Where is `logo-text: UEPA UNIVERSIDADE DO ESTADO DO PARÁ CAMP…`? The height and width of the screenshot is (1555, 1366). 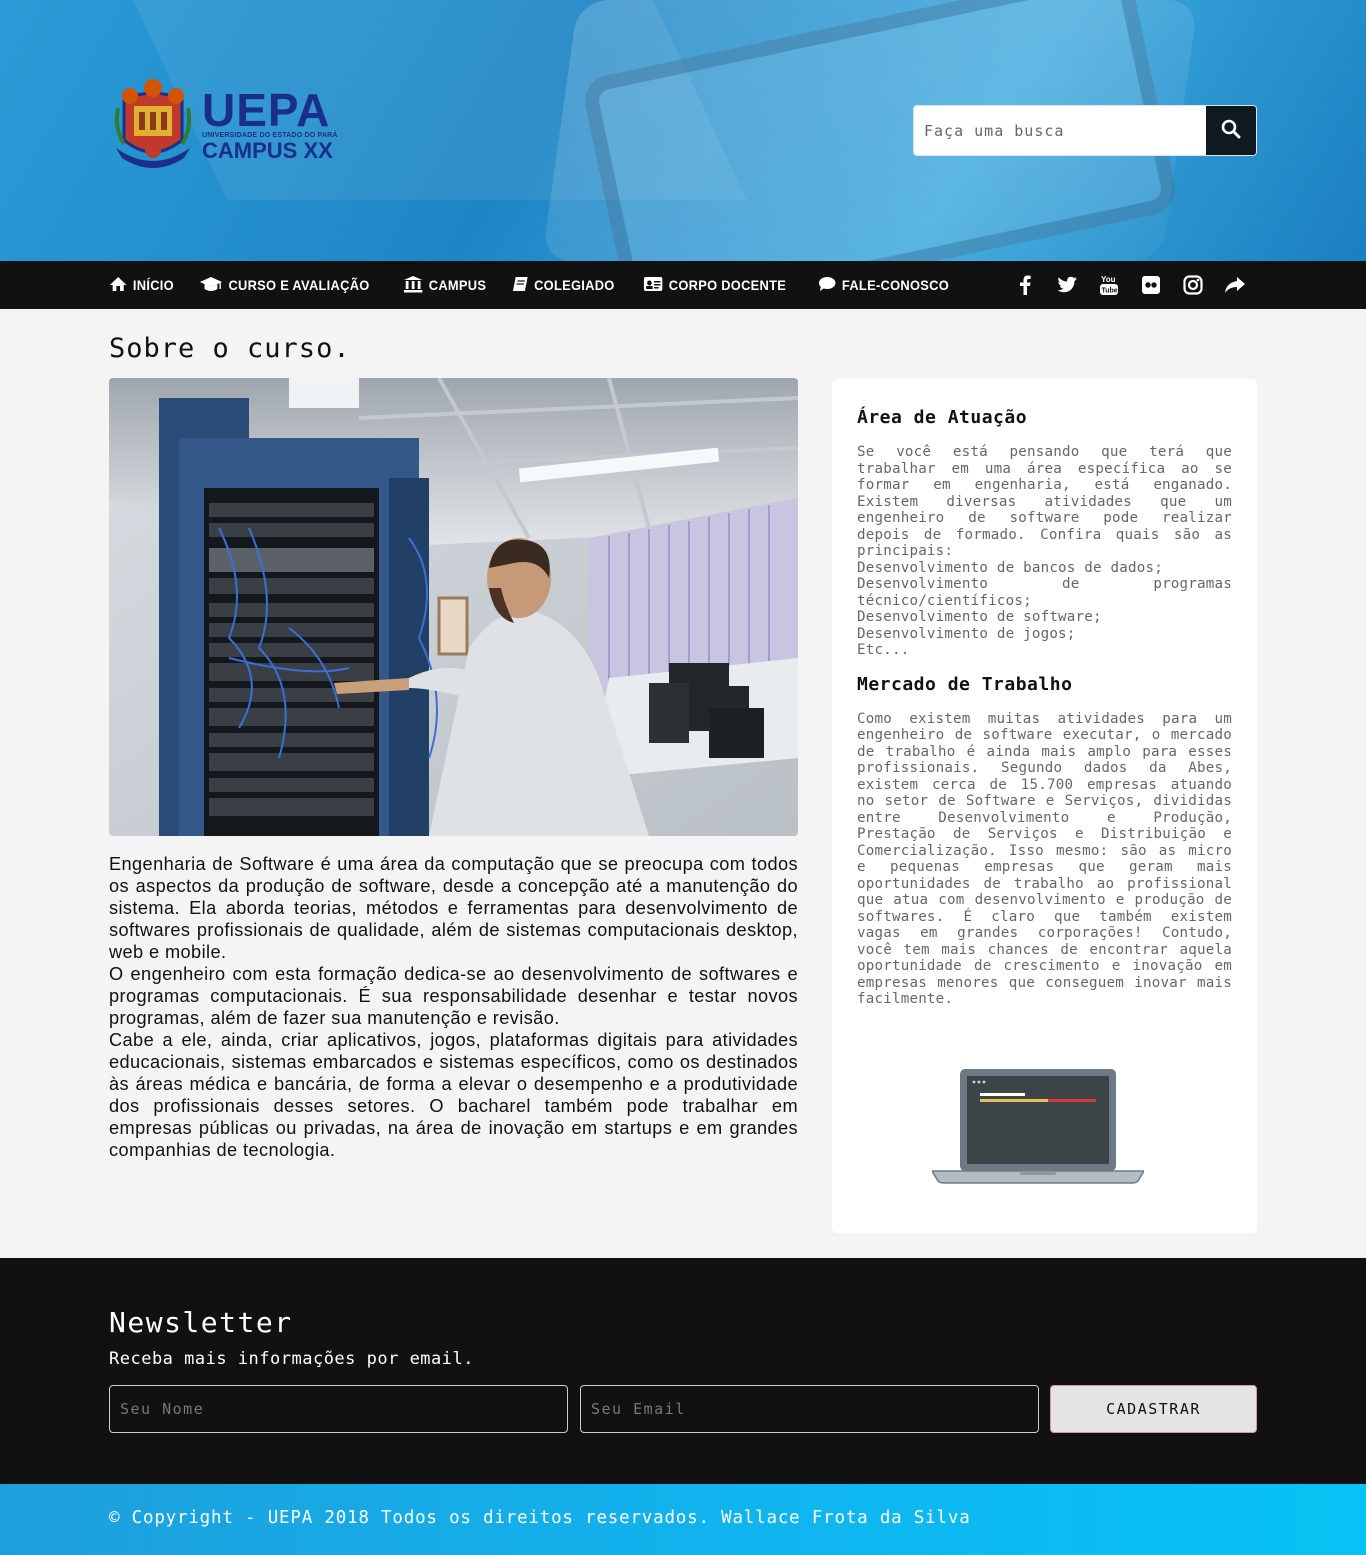 logo-text: UEPA UNIVERSIDADE DO ESTADO DO PARÁ CAMP… is located at coordinates (270, 123).